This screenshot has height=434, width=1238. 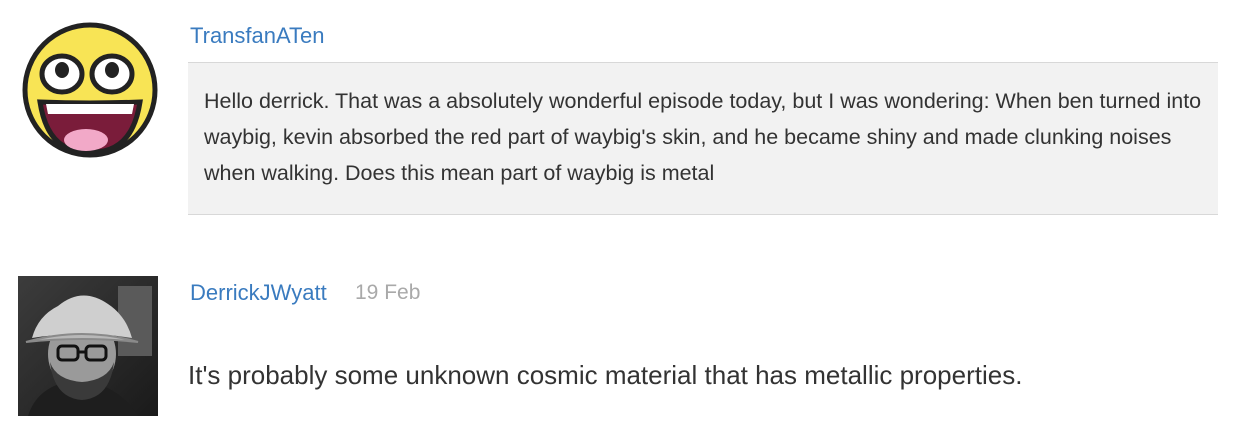 What do you see at coordinates (258, 293) in the screenshot?
I see `comment-author-link: DerrickJWyatt` at bounding box center [258, 293].